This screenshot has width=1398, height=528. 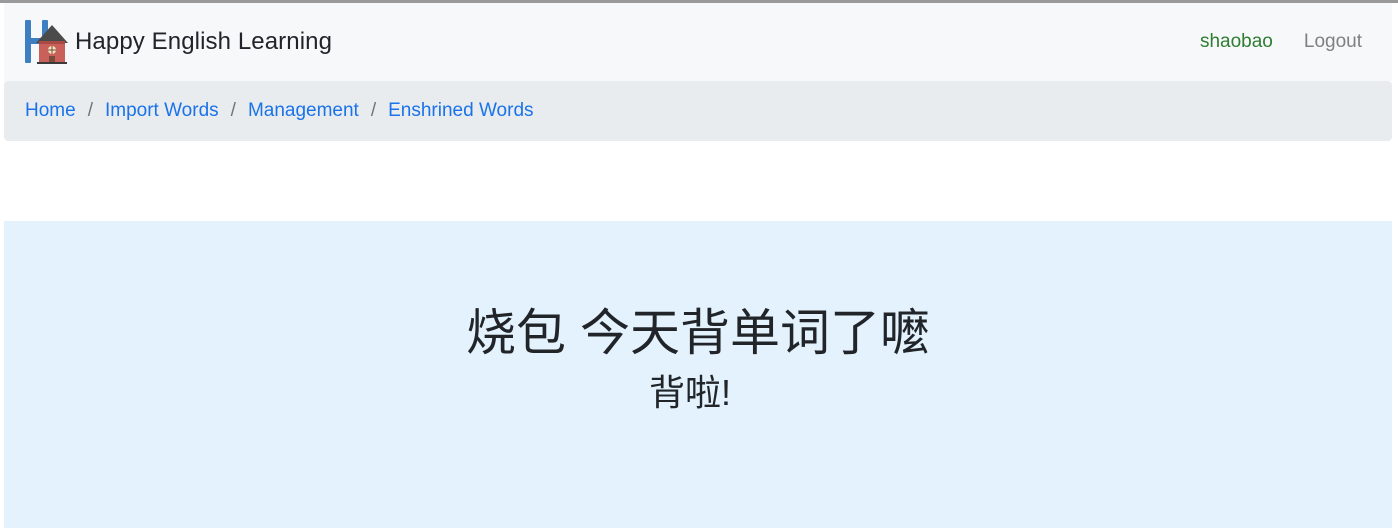 What do you see at coordinates (698, 42) in the screenshot?
I see `top-navbar: Happy English Learning shaobao Logout` at bounding box center [698, 42].